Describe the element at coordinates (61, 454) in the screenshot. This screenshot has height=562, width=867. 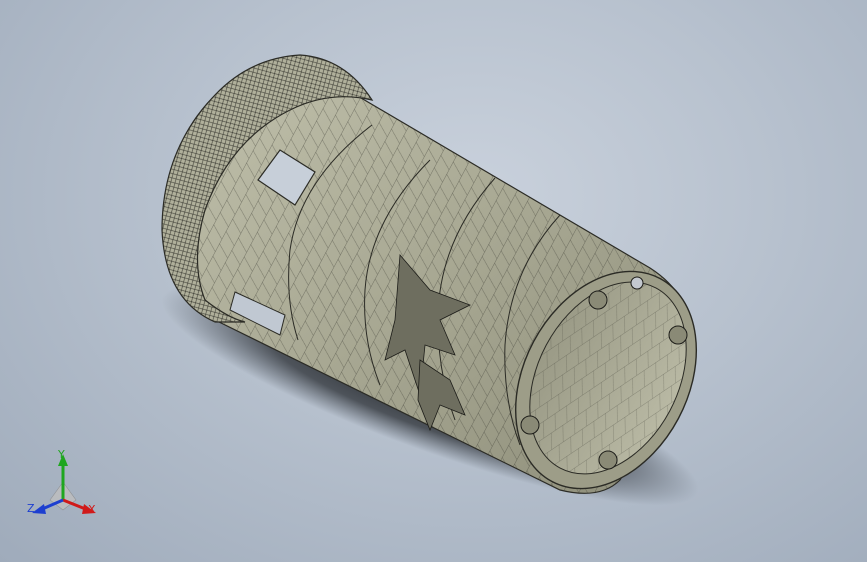
I see `triad-y-label: Y` at that location.